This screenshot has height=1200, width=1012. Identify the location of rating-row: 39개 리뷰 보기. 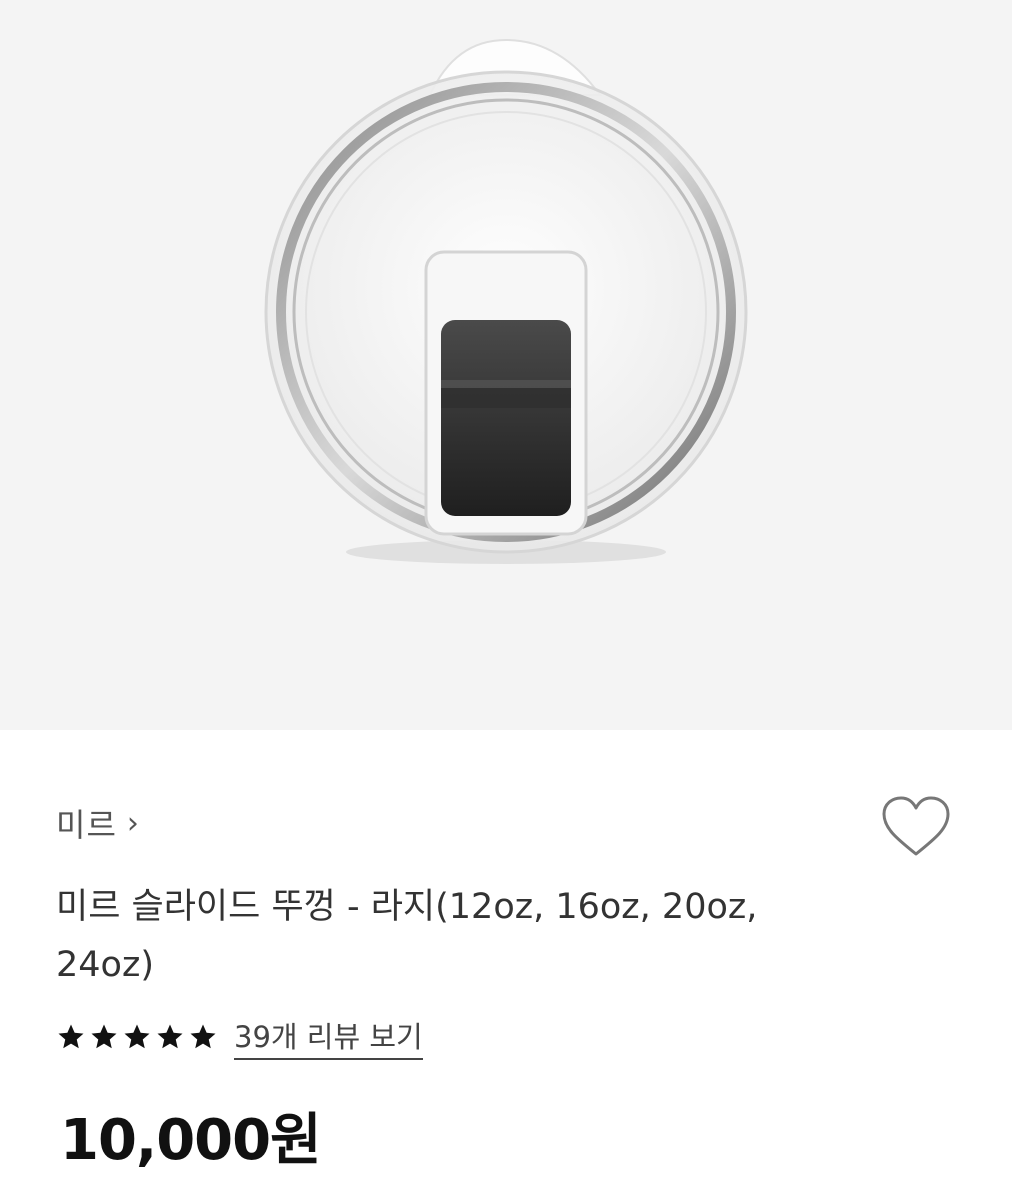
(239, 1037).